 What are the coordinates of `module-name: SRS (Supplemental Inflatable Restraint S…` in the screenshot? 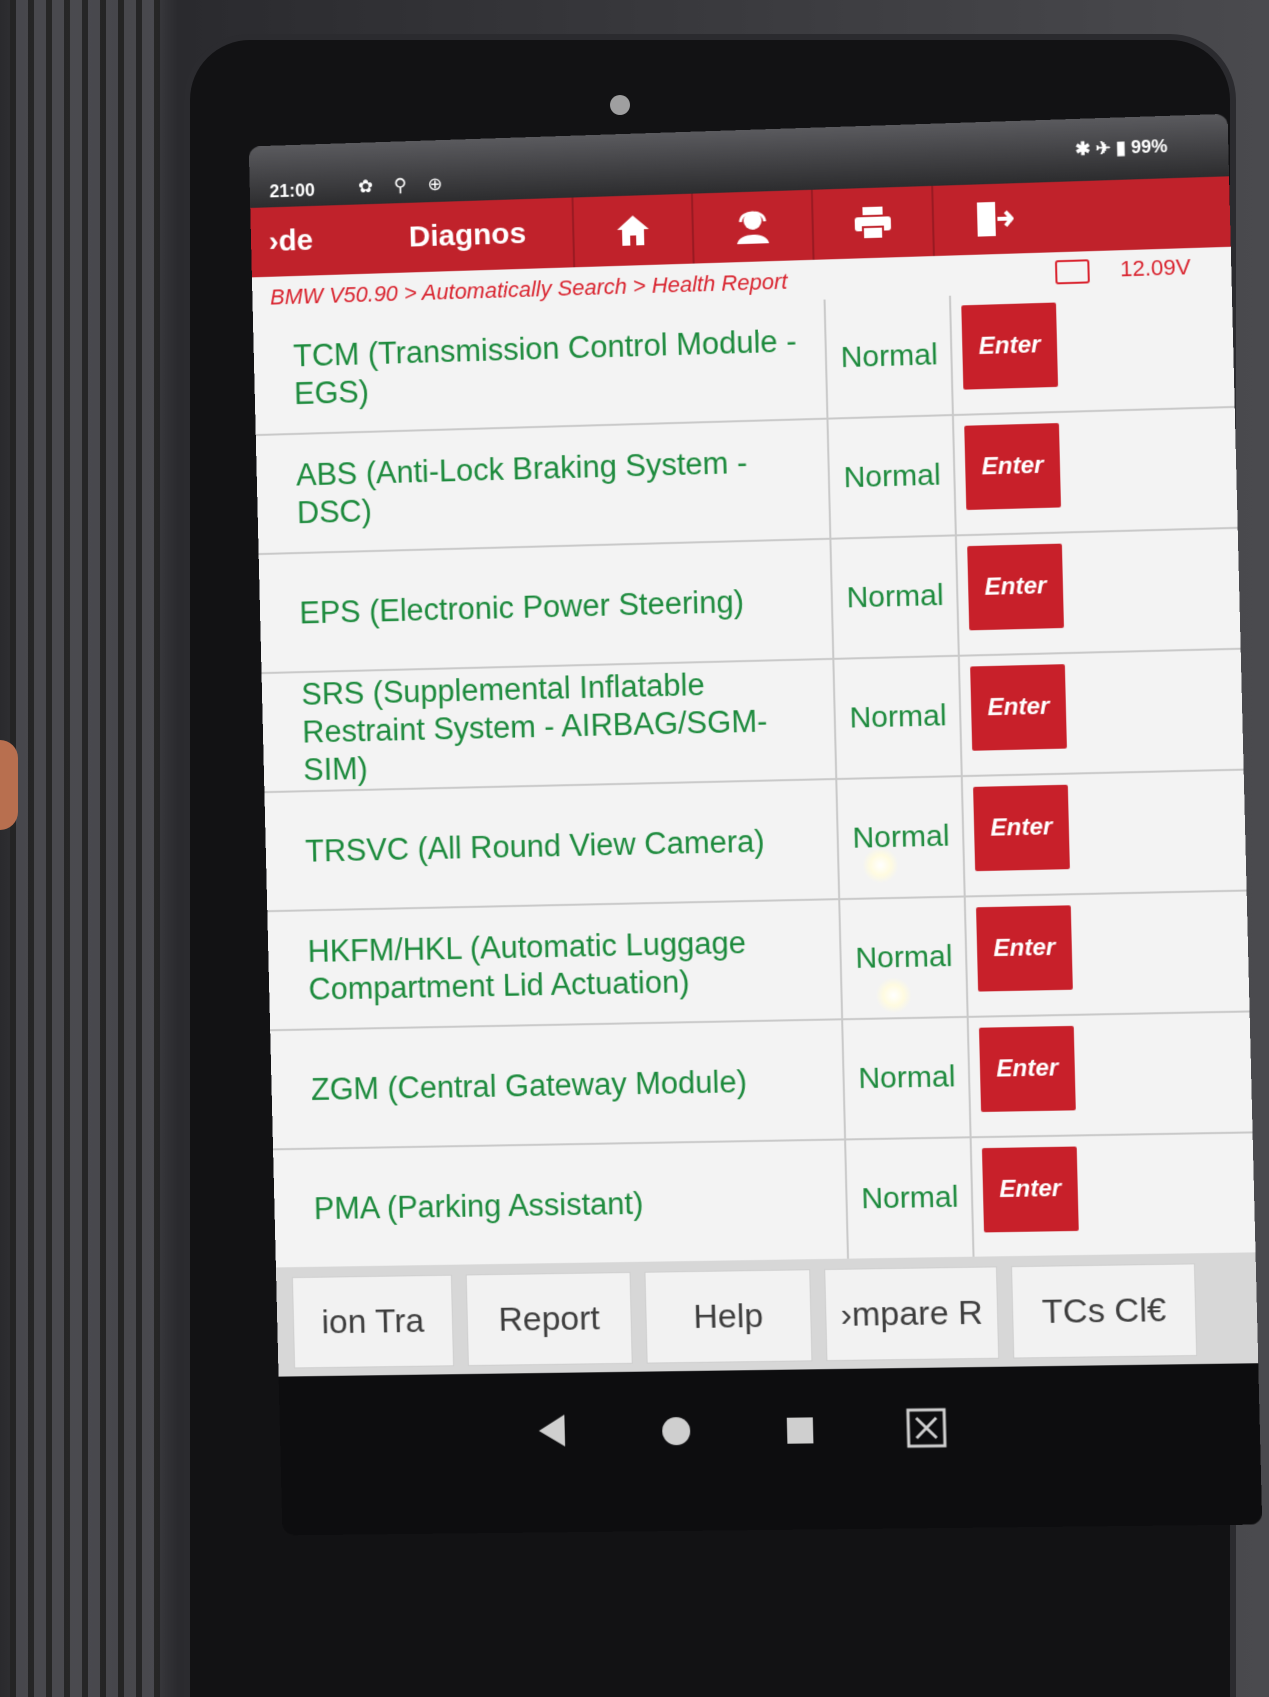 It's located at (565, 726).